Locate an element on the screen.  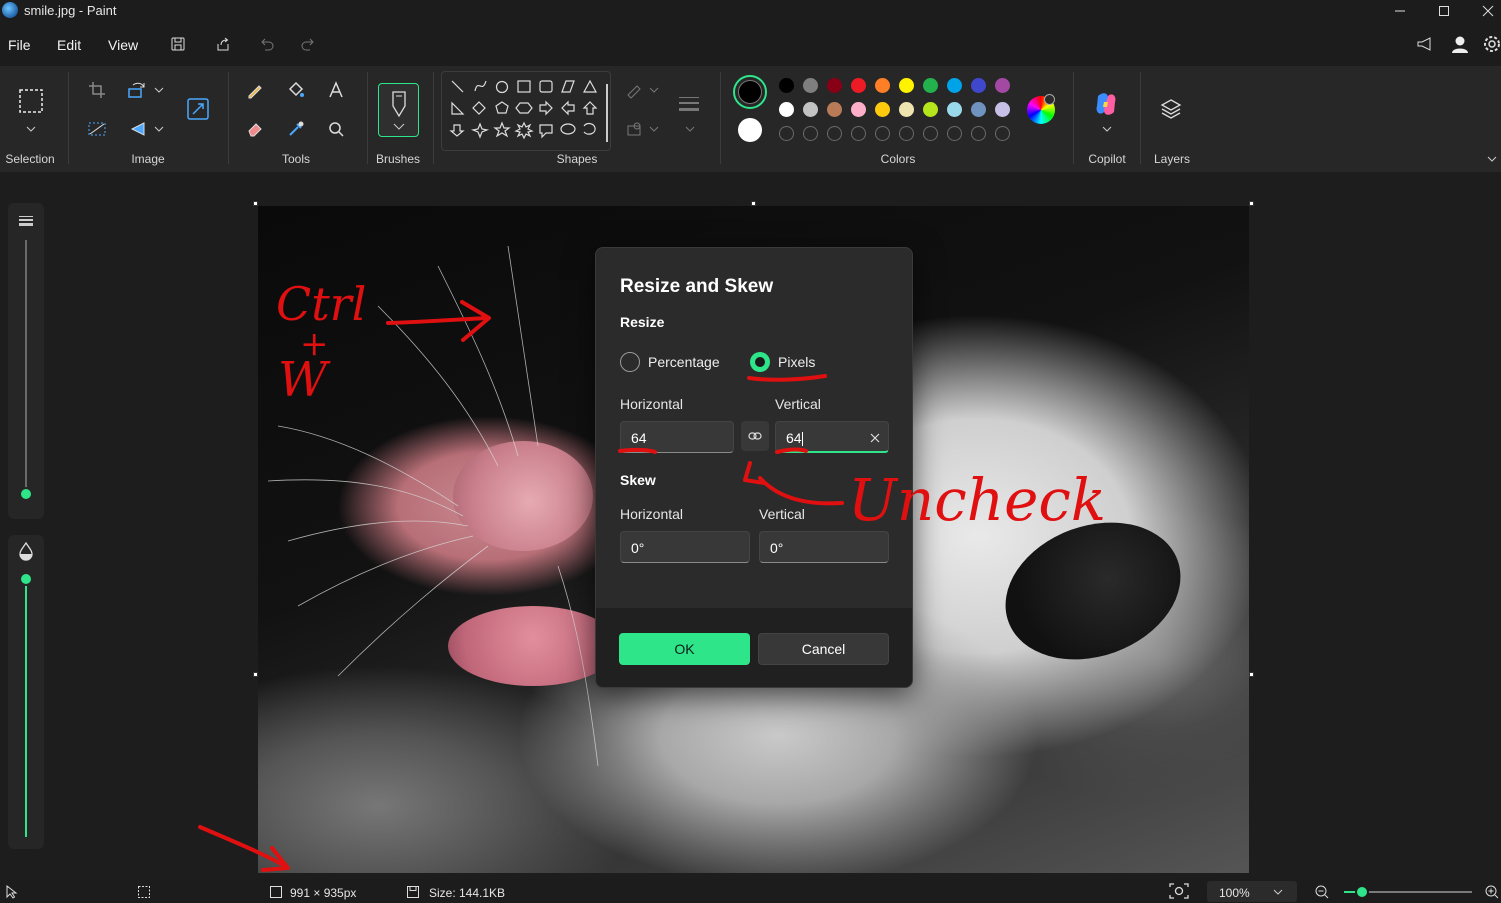
resize-vertical-input: 64 is located at coordinates (832, 437).